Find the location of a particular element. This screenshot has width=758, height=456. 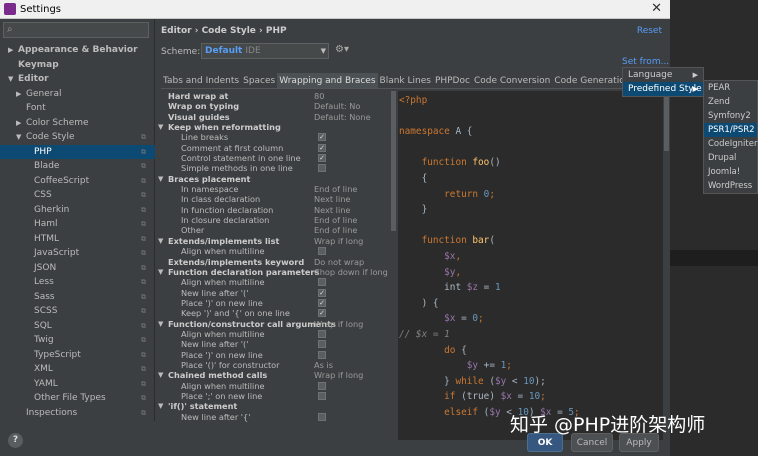

option-row: Extends/implements keyword Do not wrap is located at coordinates (273, 262).